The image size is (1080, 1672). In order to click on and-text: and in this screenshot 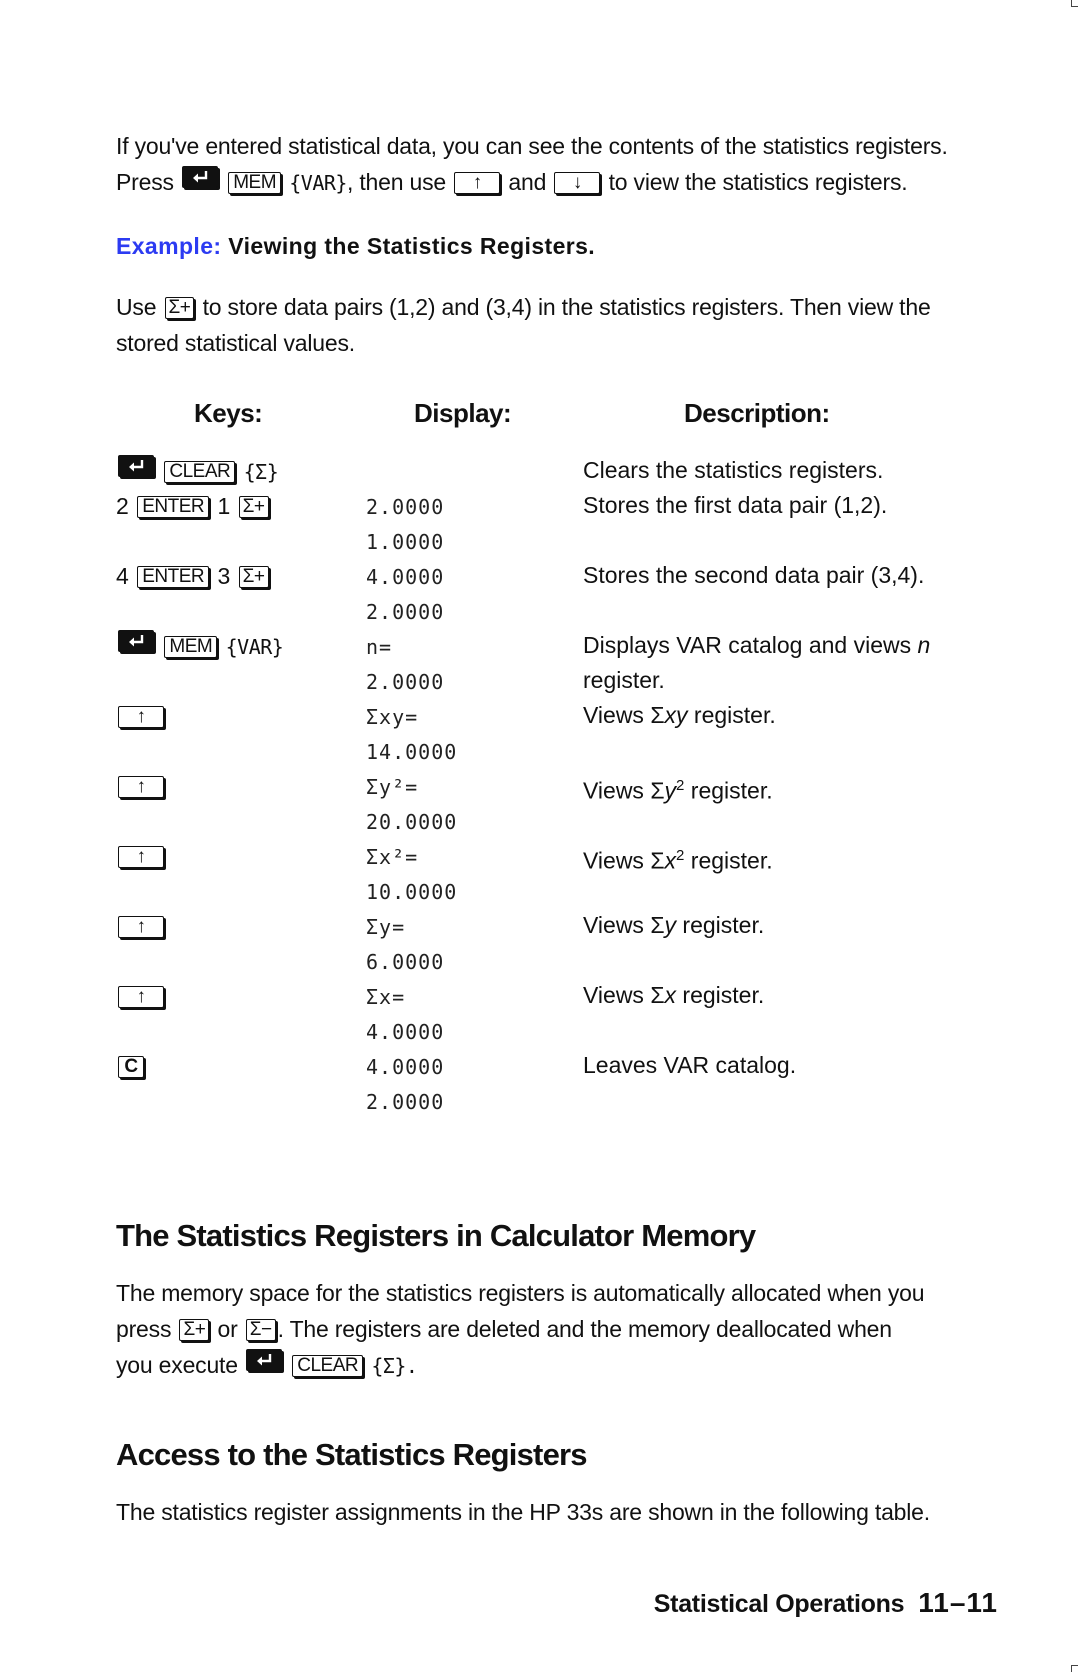, I will do `click(527, 182)`.